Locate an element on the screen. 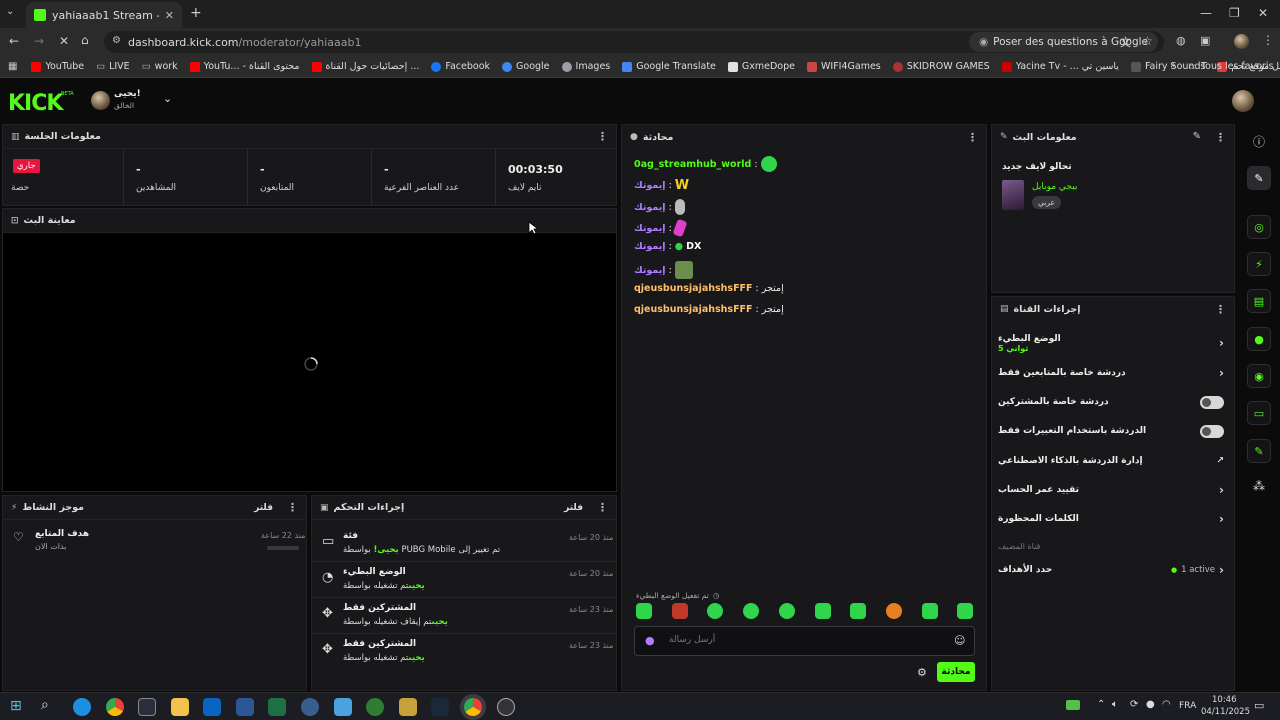 The height and width of the screenshot is (720, 1280). bookmark-item: Images is located at coordinates (585, 66).